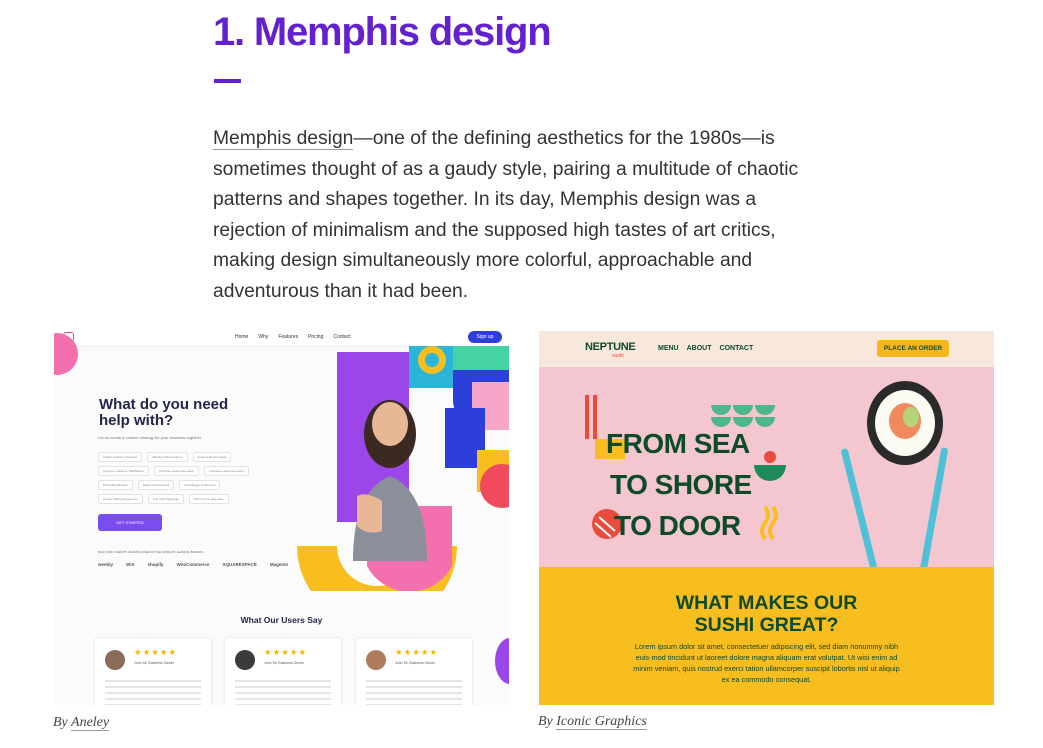 Image resolution: width=1043 pixels, height=748 pixels. Describe the element at coordinates (120, 457) in the screenshot. I see `option-chip: Instant Customer Support` at that location.